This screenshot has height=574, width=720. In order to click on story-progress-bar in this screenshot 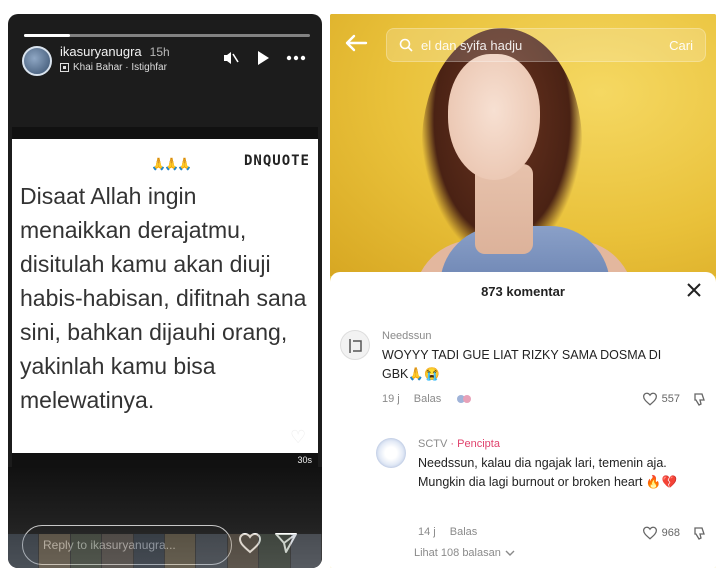, I will do `click(167, 35)`.